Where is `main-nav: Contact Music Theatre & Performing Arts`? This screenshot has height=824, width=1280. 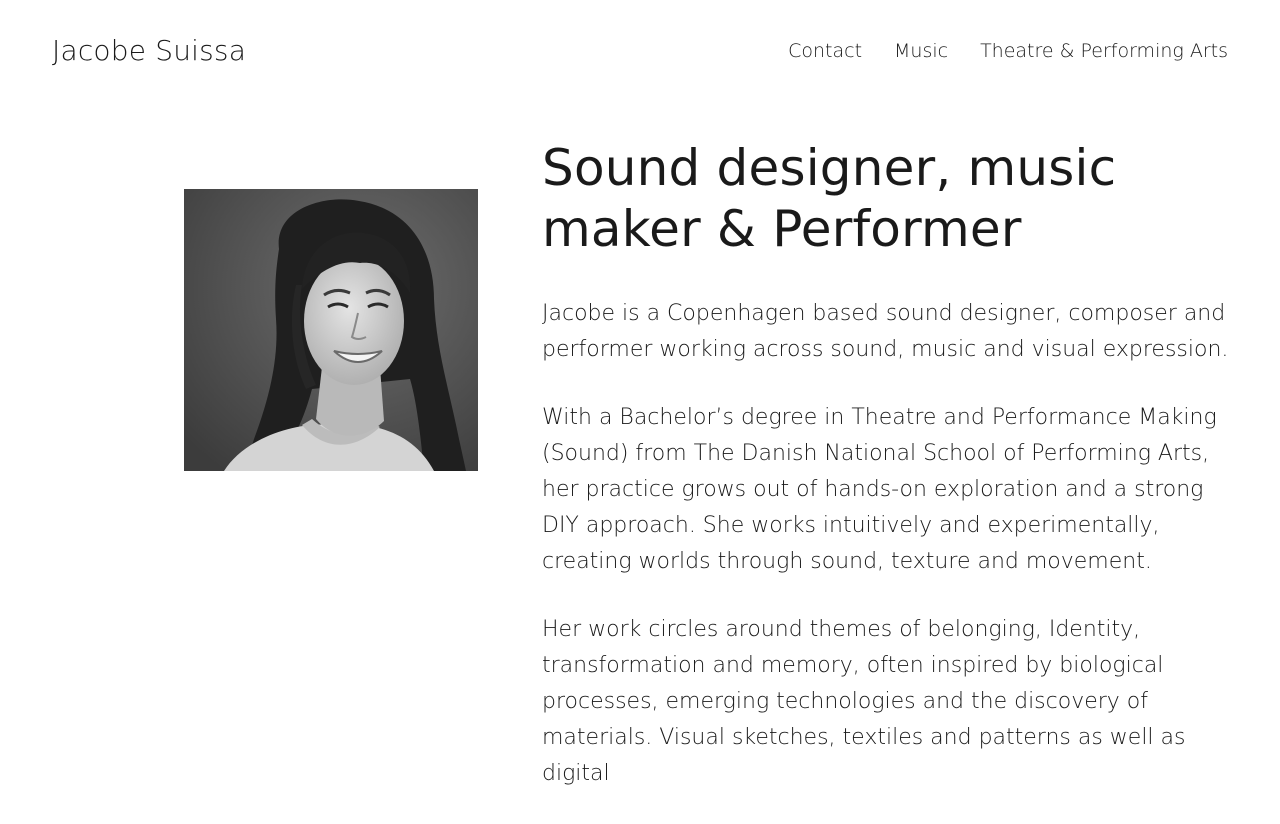
main-nav: Contact Music Theatre & Performing Arts is located at coordinates (1008, 51).